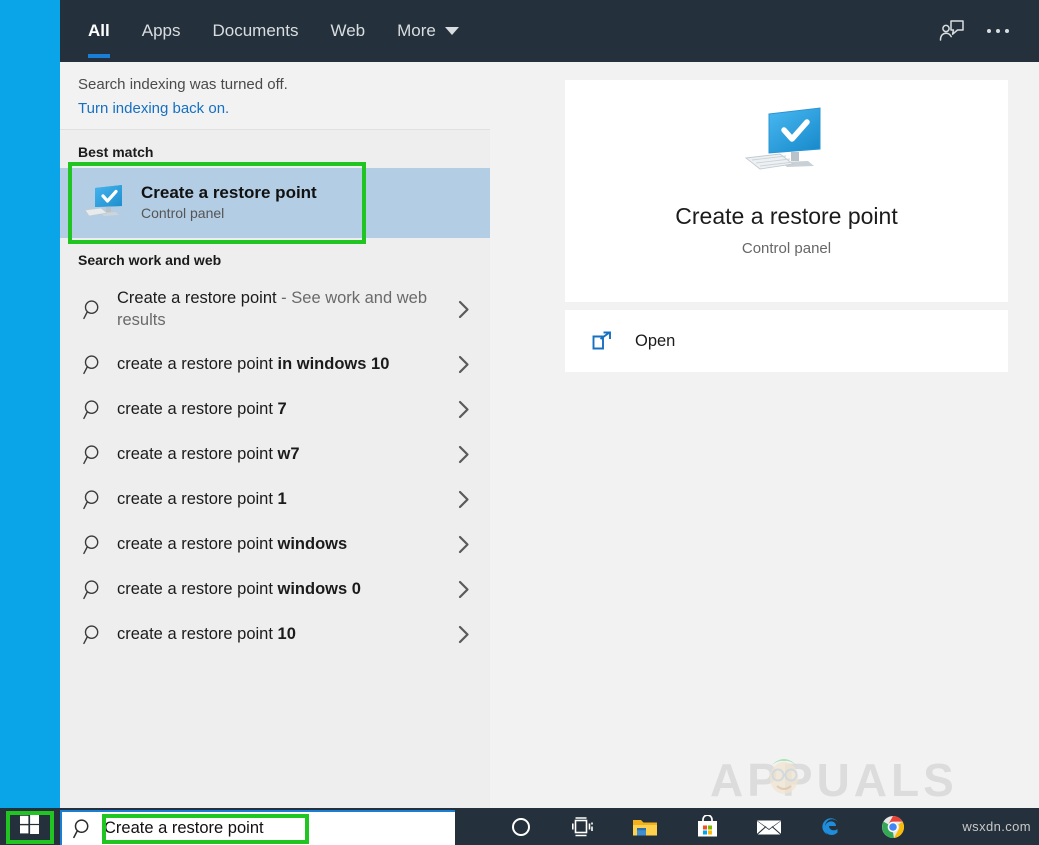  Describe the element at coordinates (232, 544) in the screenshot. I see `suggestion-label: create a restore point windows` at that location.